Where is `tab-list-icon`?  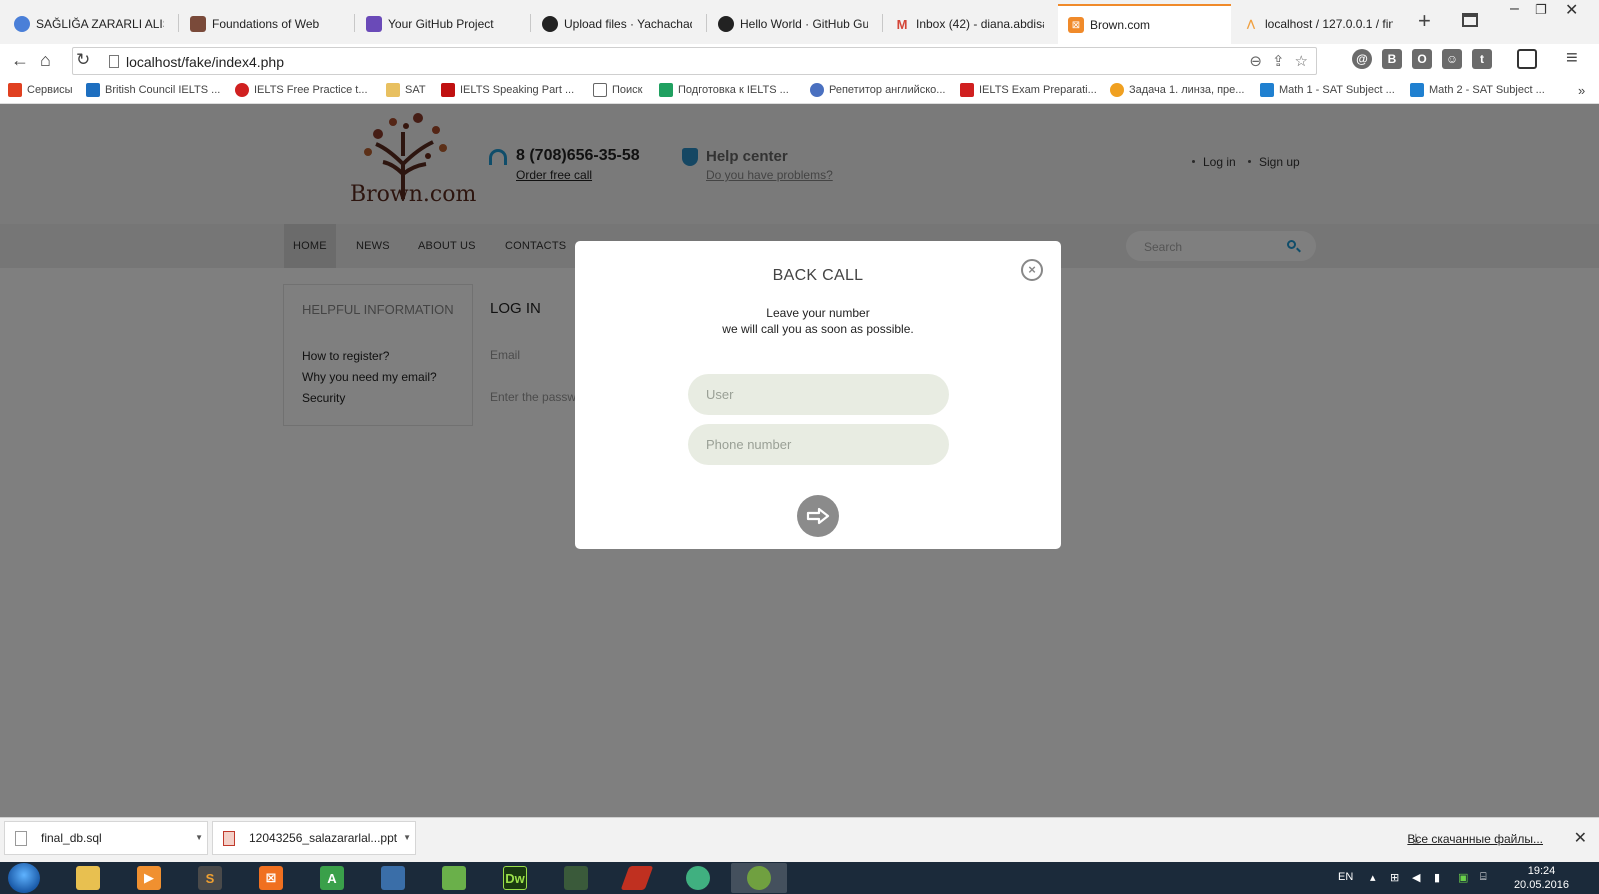 tab-list-icon is located at coordinates (1470, 20).